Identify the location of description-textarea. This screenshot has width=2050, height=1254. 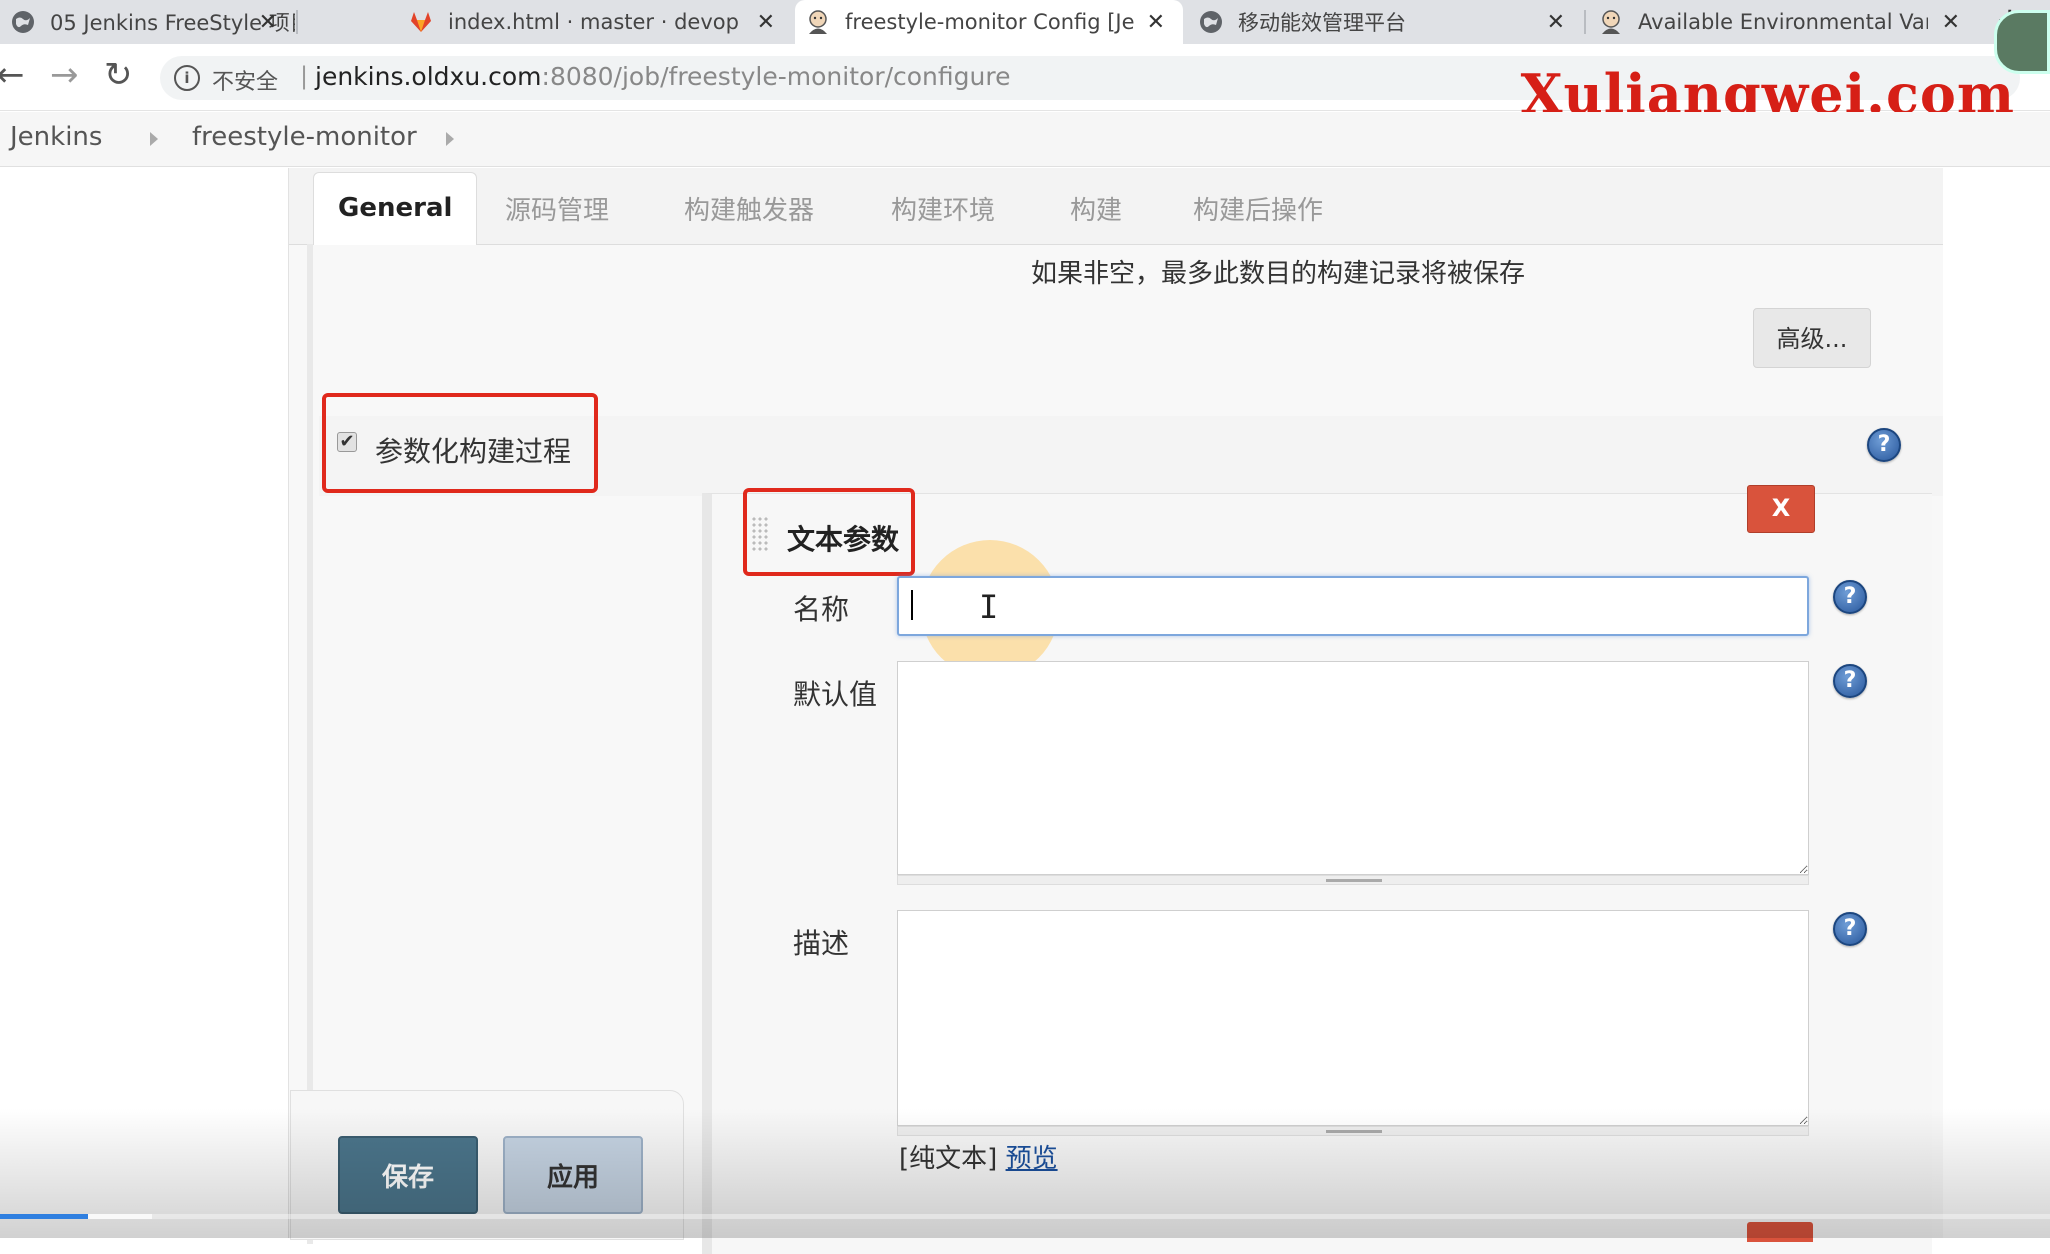
(1353, 1018).